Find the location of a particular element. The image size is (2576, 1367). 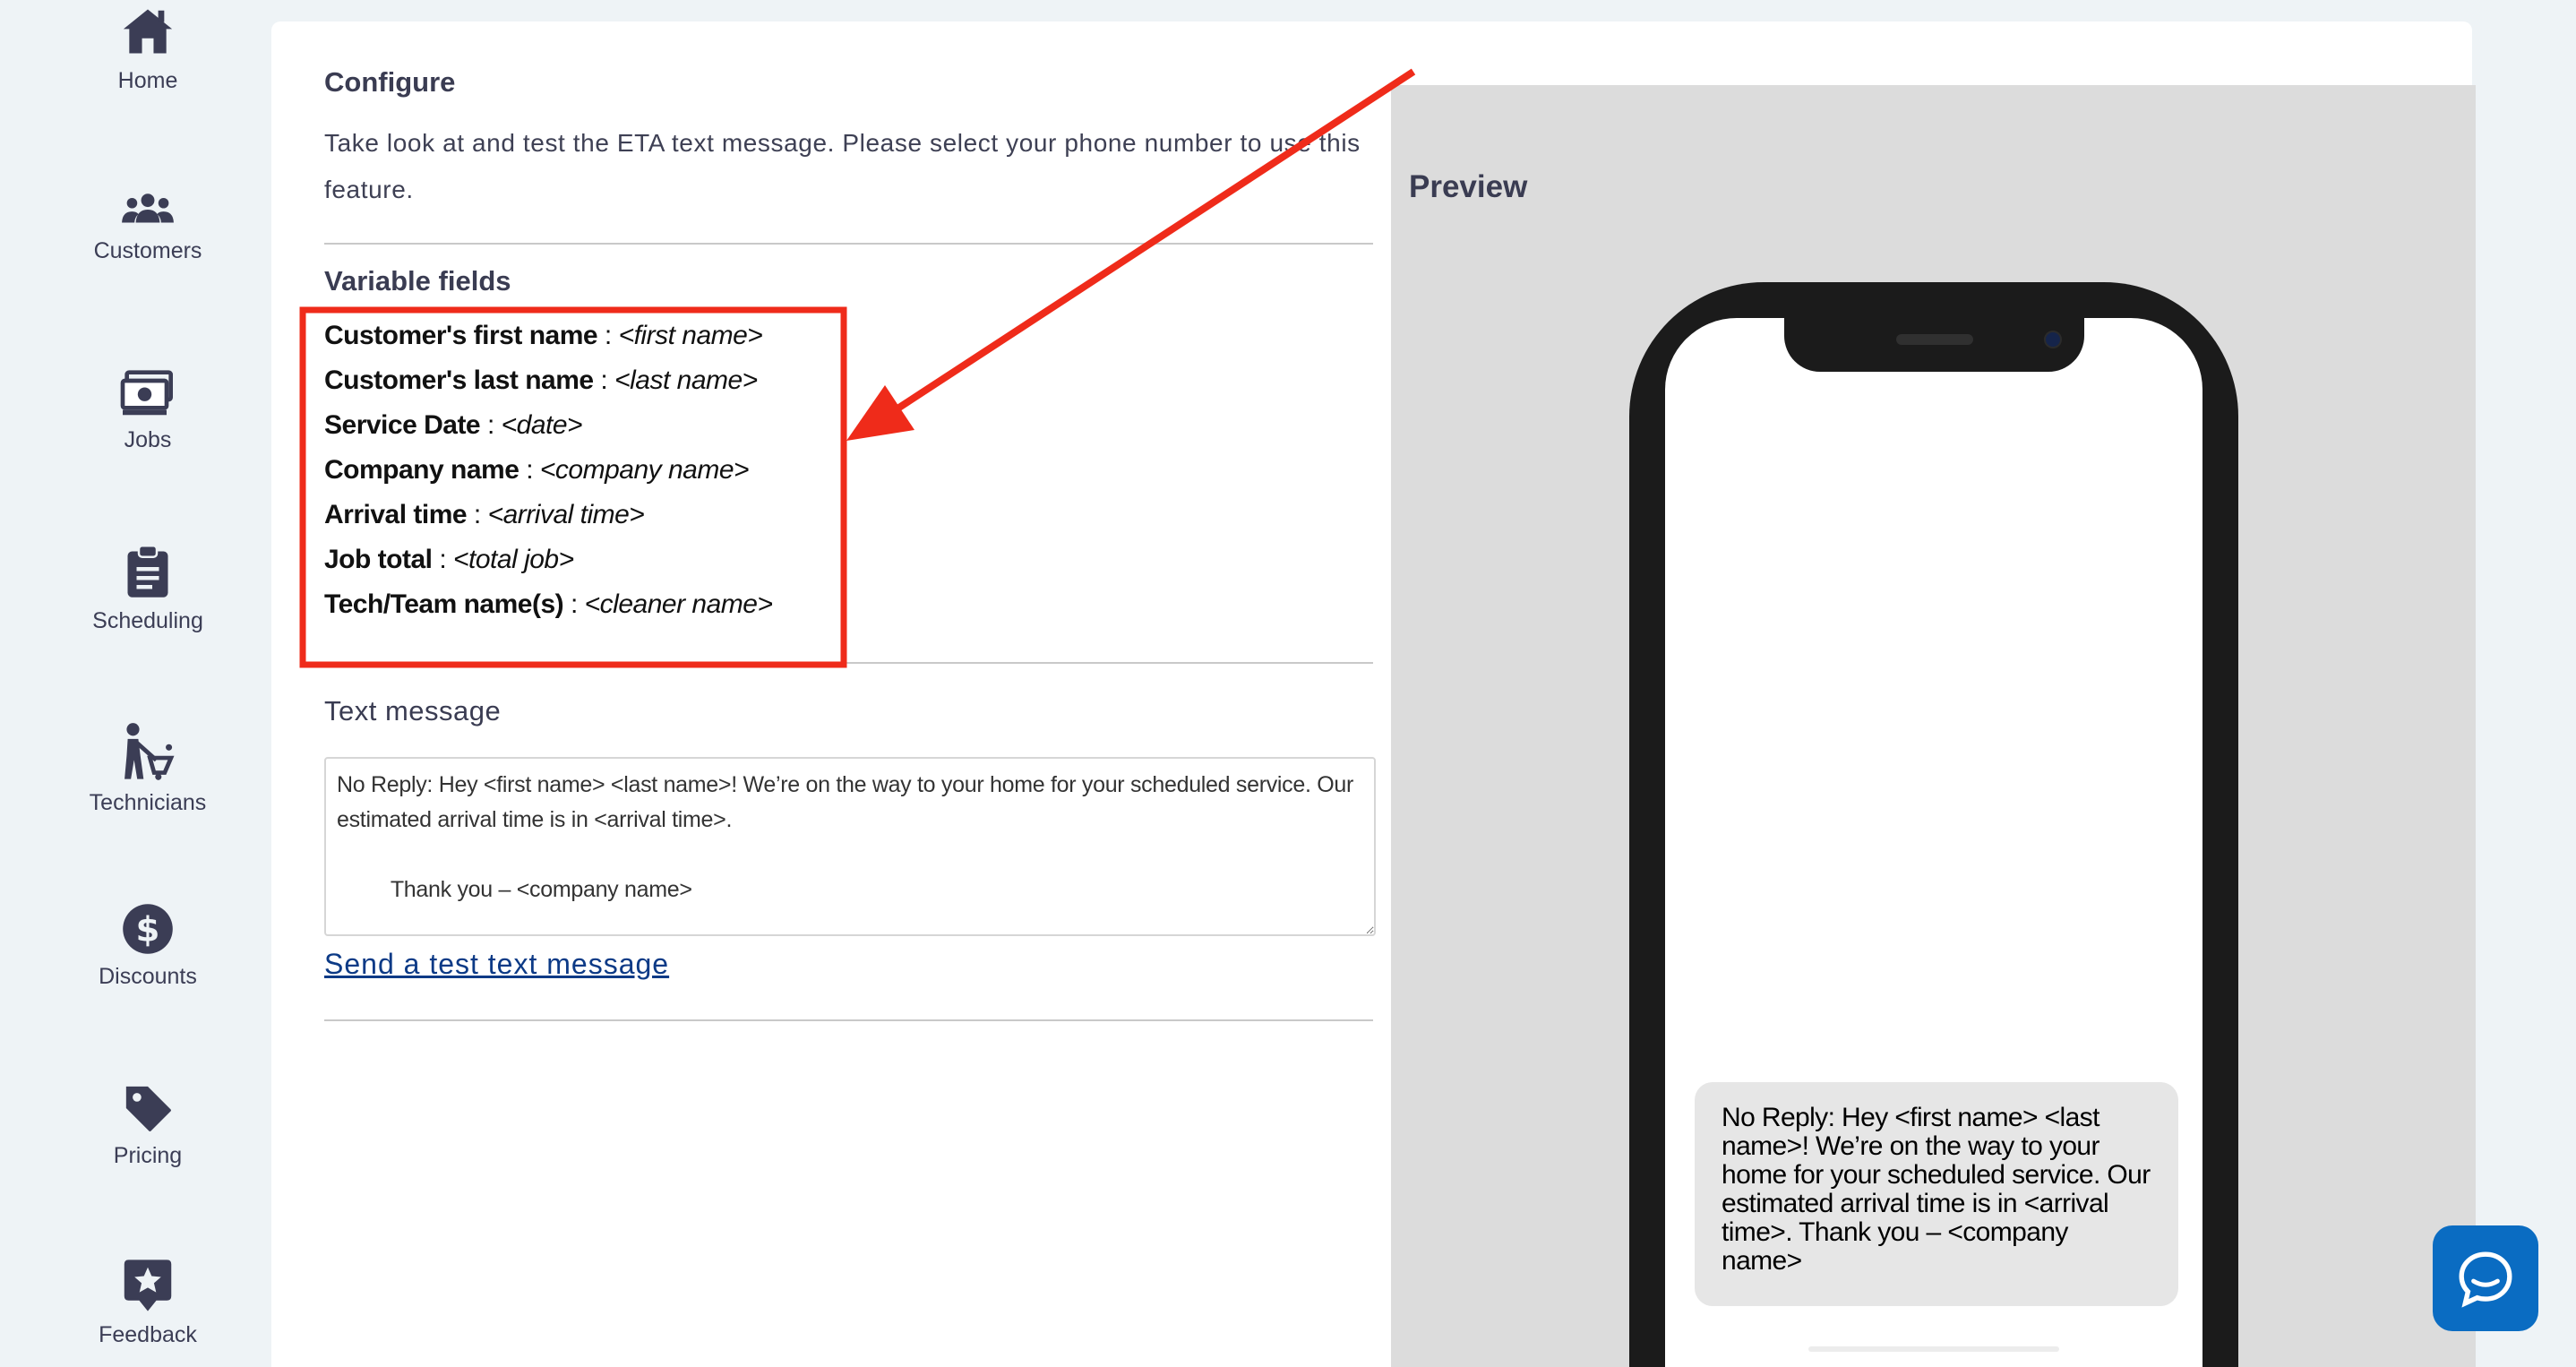

sidebar-item-feedback: Feedback is located at coordinates (148, 1303).